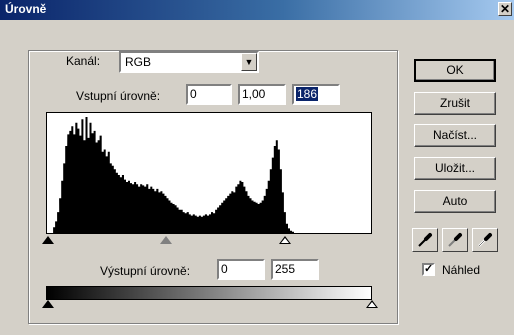  What do you see at coordinates (83, 61) in the screenshot?
I see `channel-label: Kanál:` at bounding box center [83, 61].